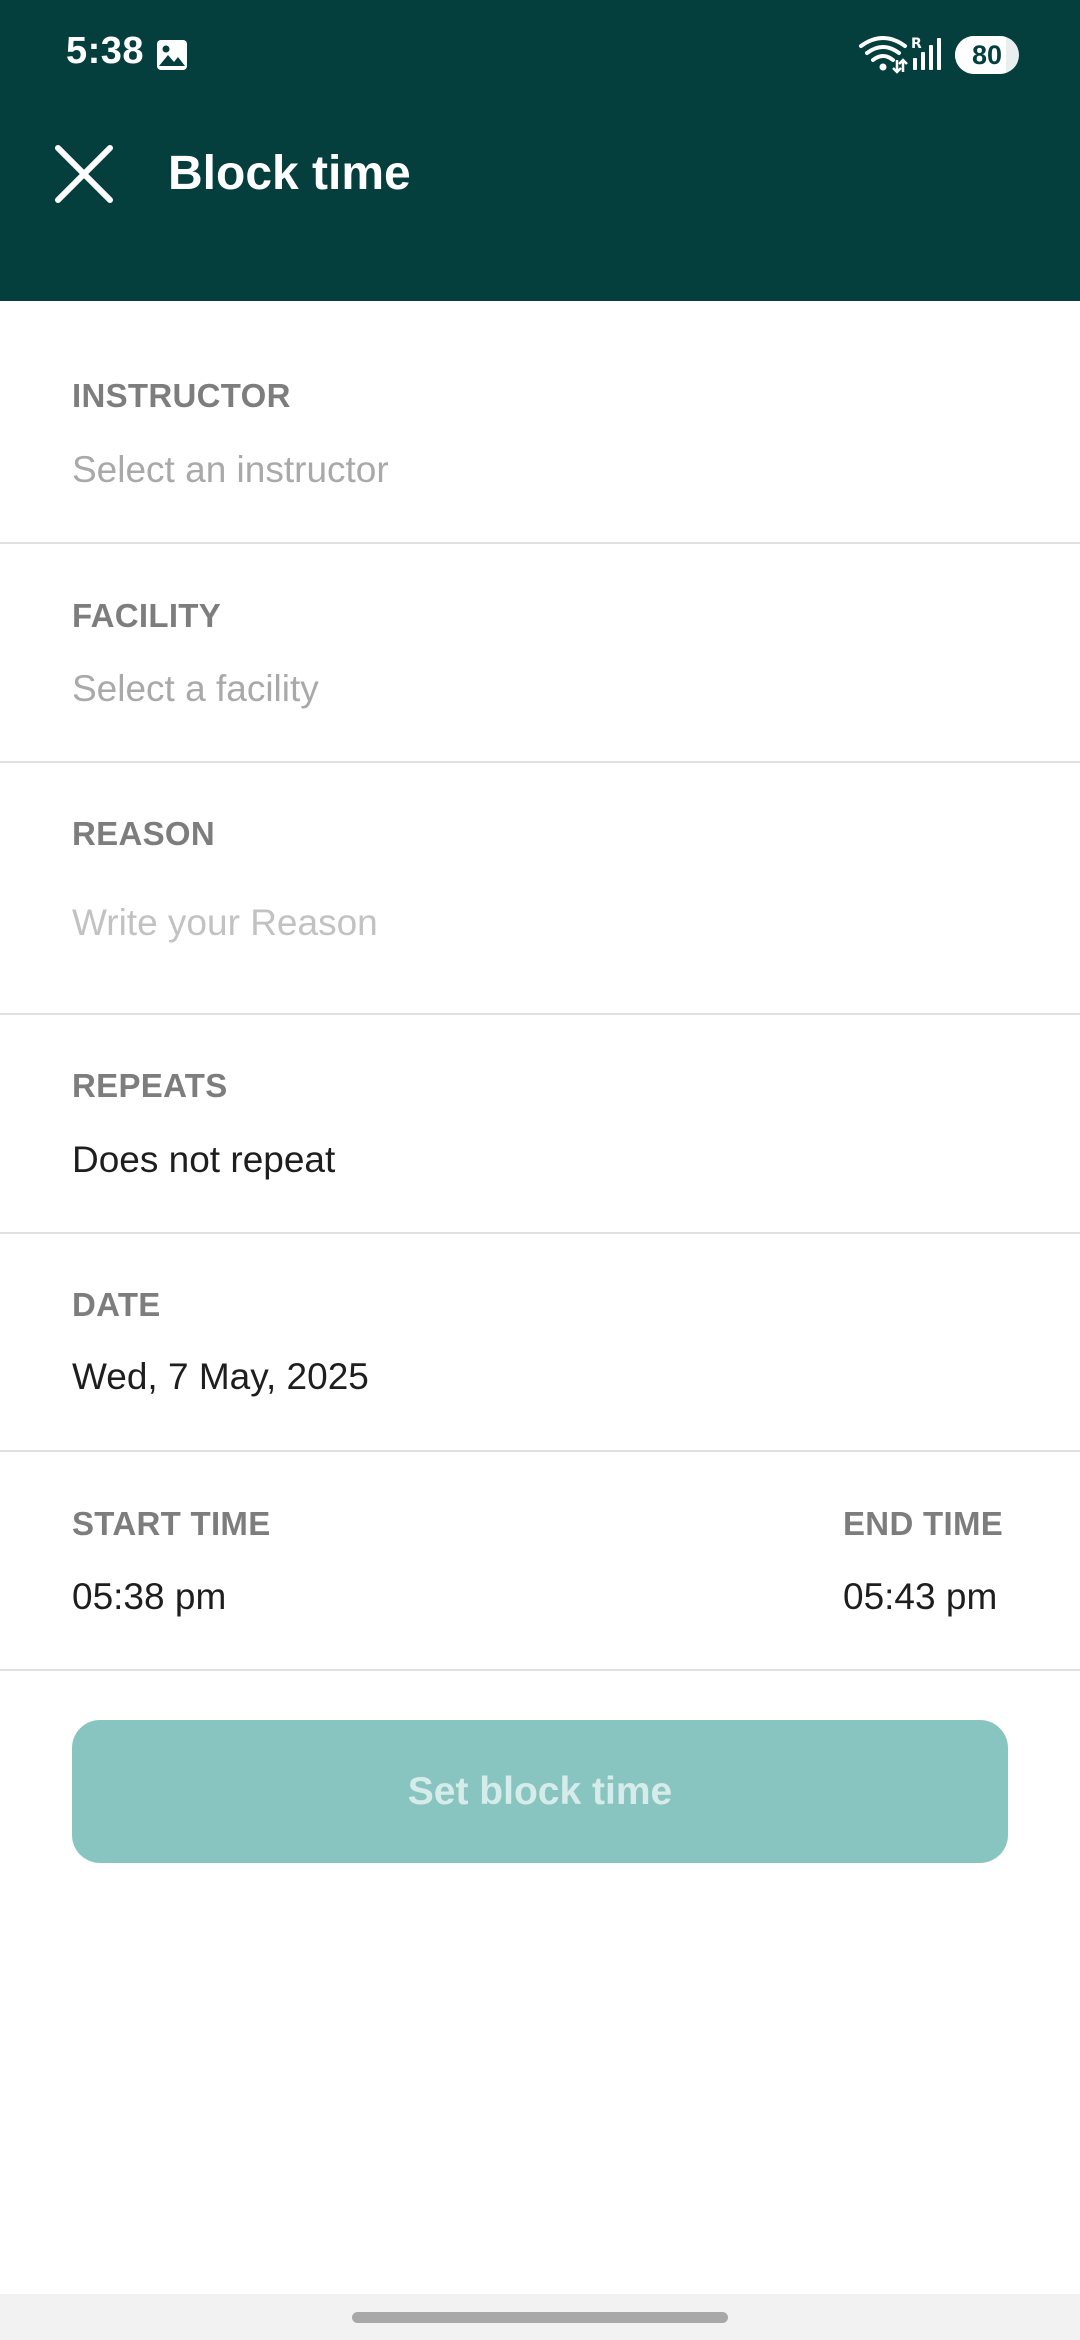 The width and height of the screenshot is (1080, 2340). What do you see at coordinates (181, 395) in the screenshot?
I see `instructor-label: INSTRUCTOR` at bounding box center [181, 395].